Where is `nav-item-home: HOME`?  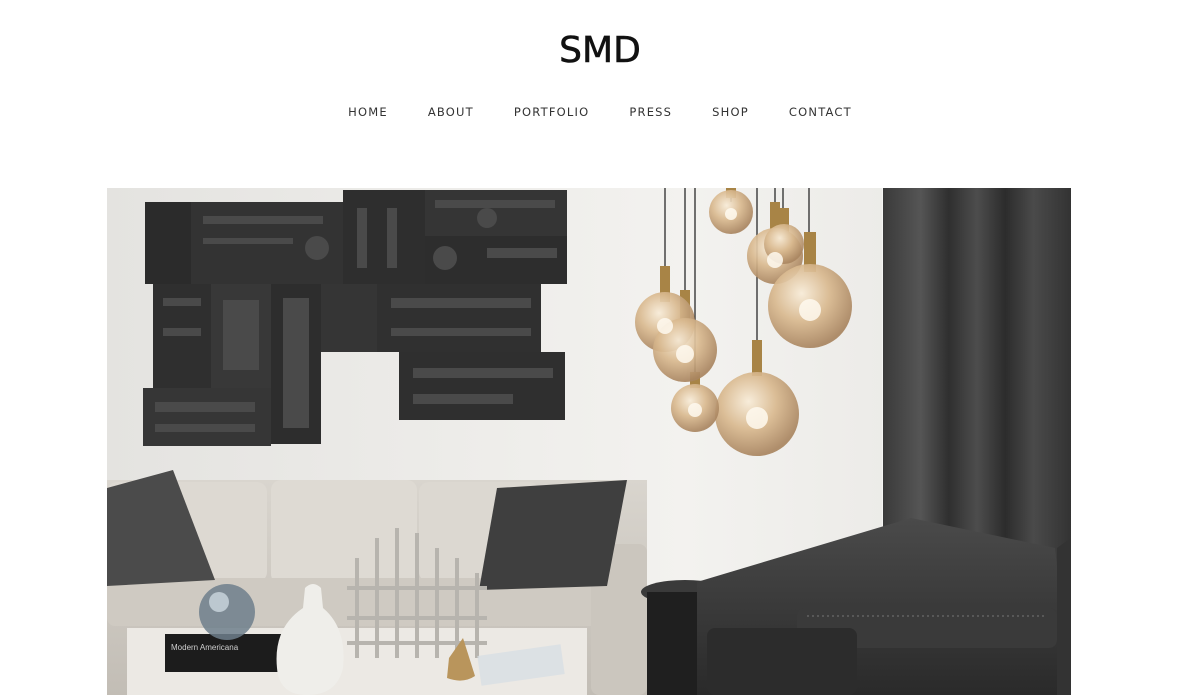 nav-item-home: HOME is located at coordinates (368, 112).